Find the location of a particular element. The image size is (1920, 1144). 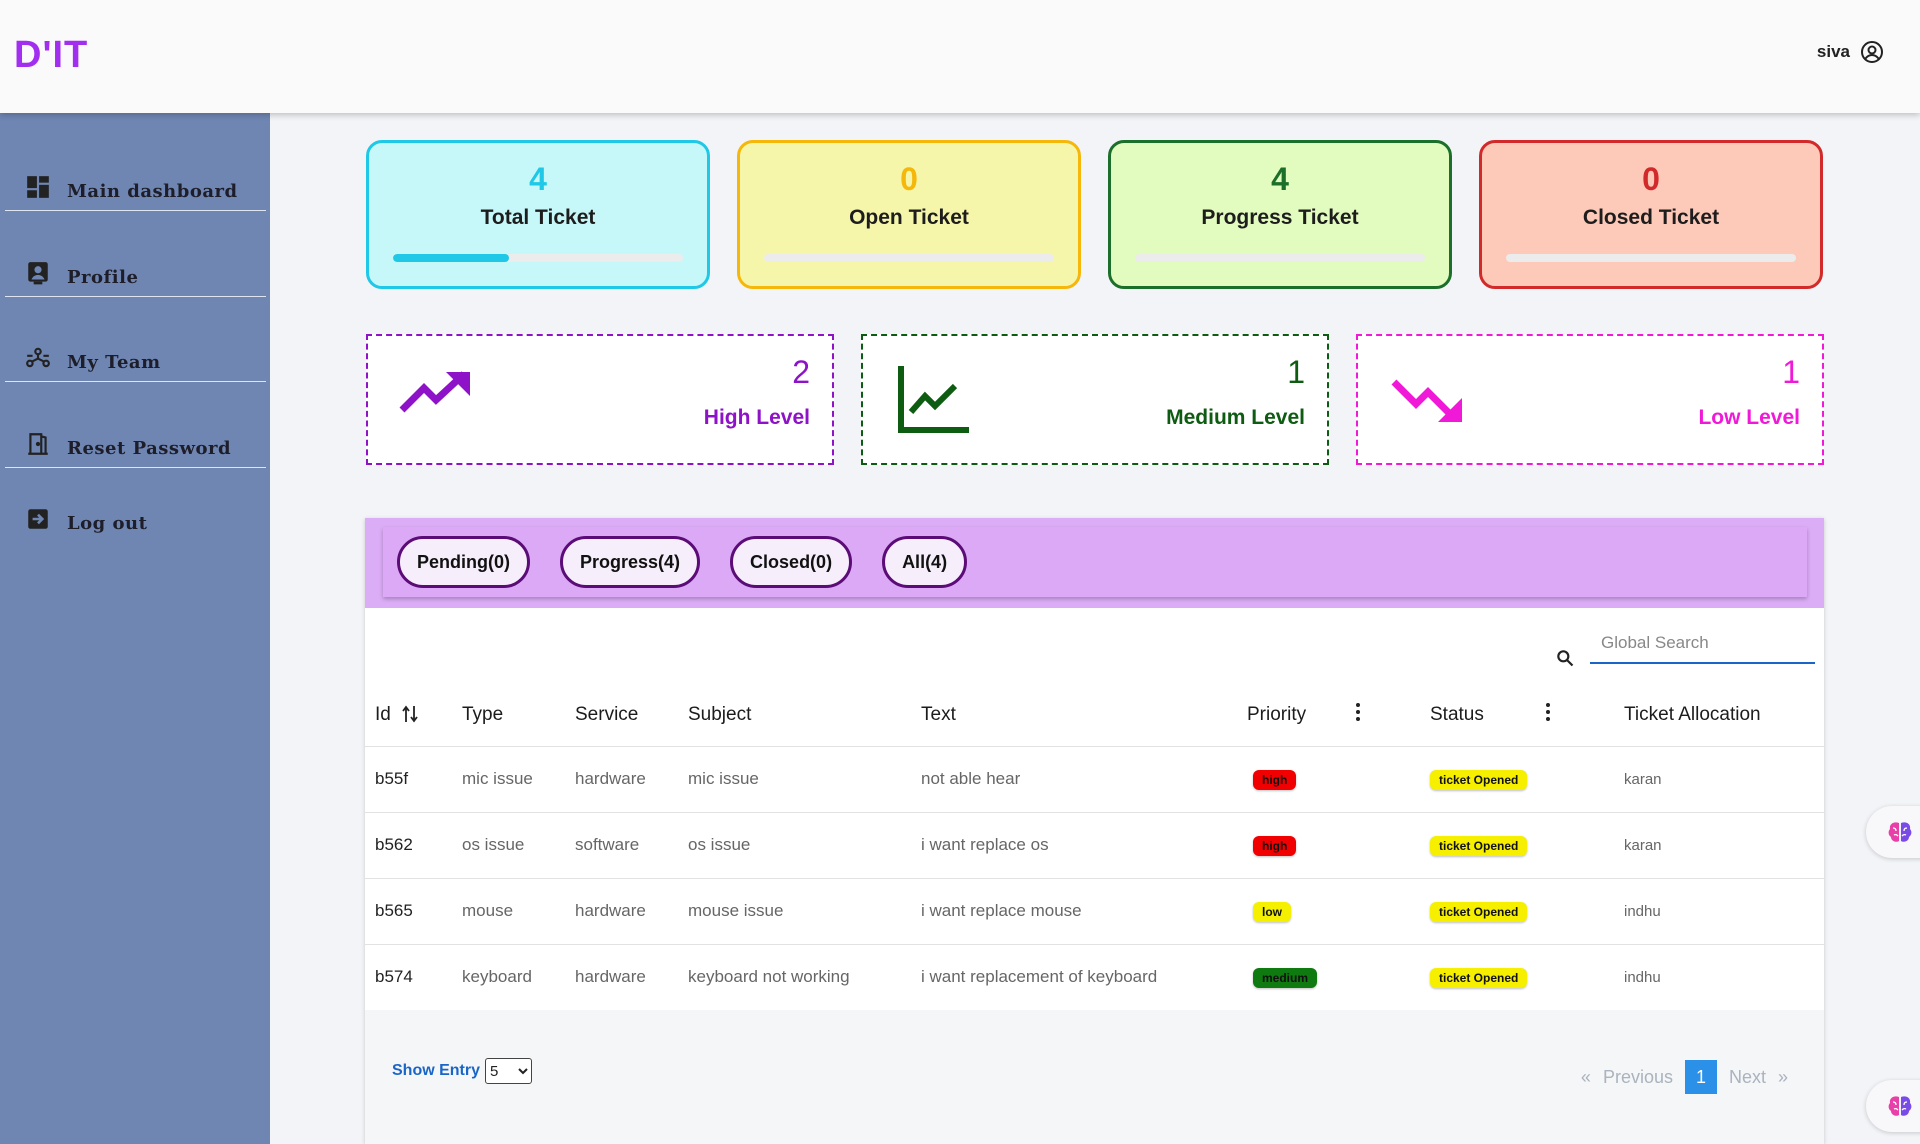

user-name: siva is located at coordinates (1833, 52).